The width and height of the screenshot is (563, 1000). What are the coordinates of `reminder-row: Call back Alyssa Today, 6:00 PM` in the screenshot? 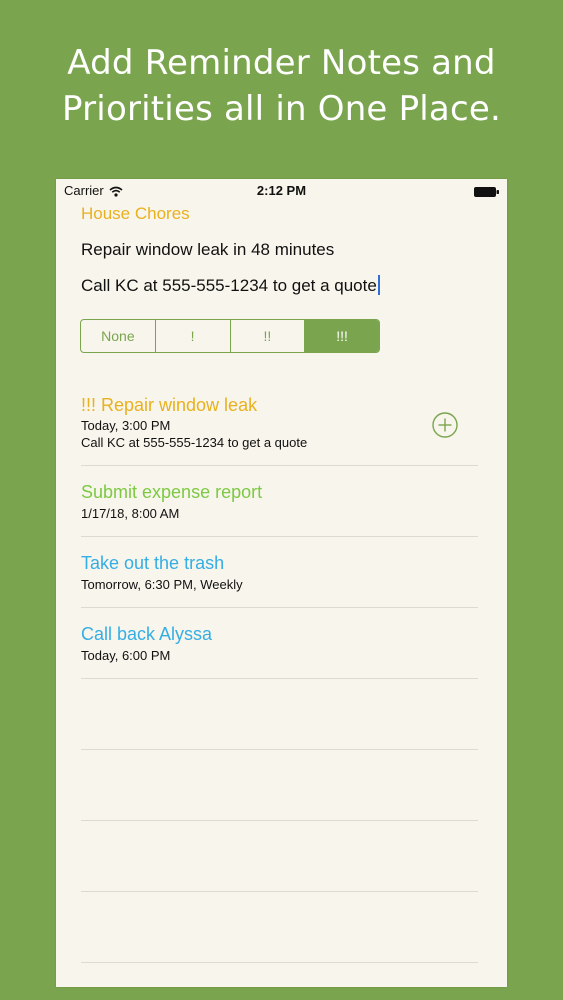 It's located at (279, 643).